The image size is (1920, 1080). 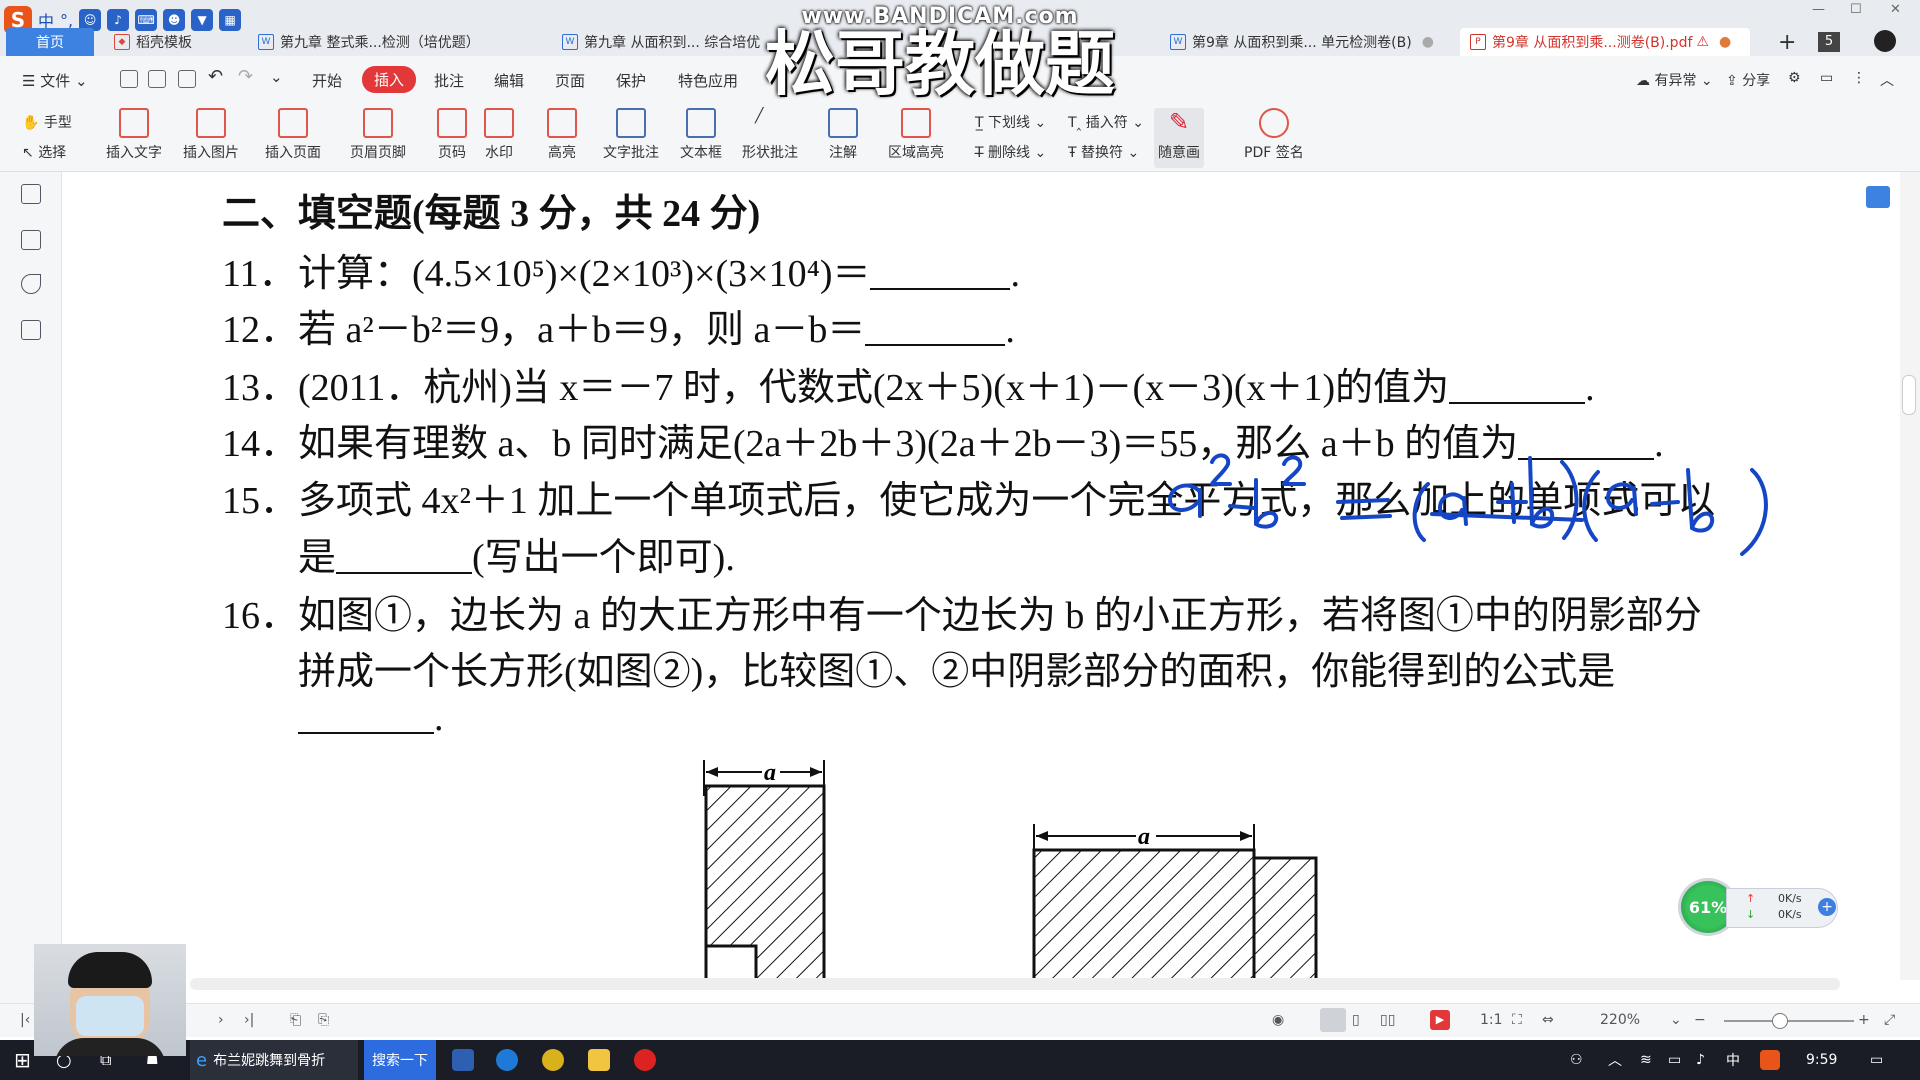 What do you see at coordinates (1015, 984) in the screenshot?
I see `horizontal-scrollbar` at bounding box center [1015, 984].